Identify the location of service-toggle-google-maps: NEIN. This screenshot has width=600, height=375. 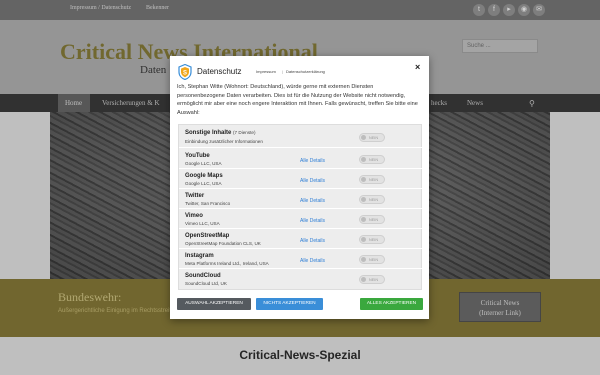
(372, 179).